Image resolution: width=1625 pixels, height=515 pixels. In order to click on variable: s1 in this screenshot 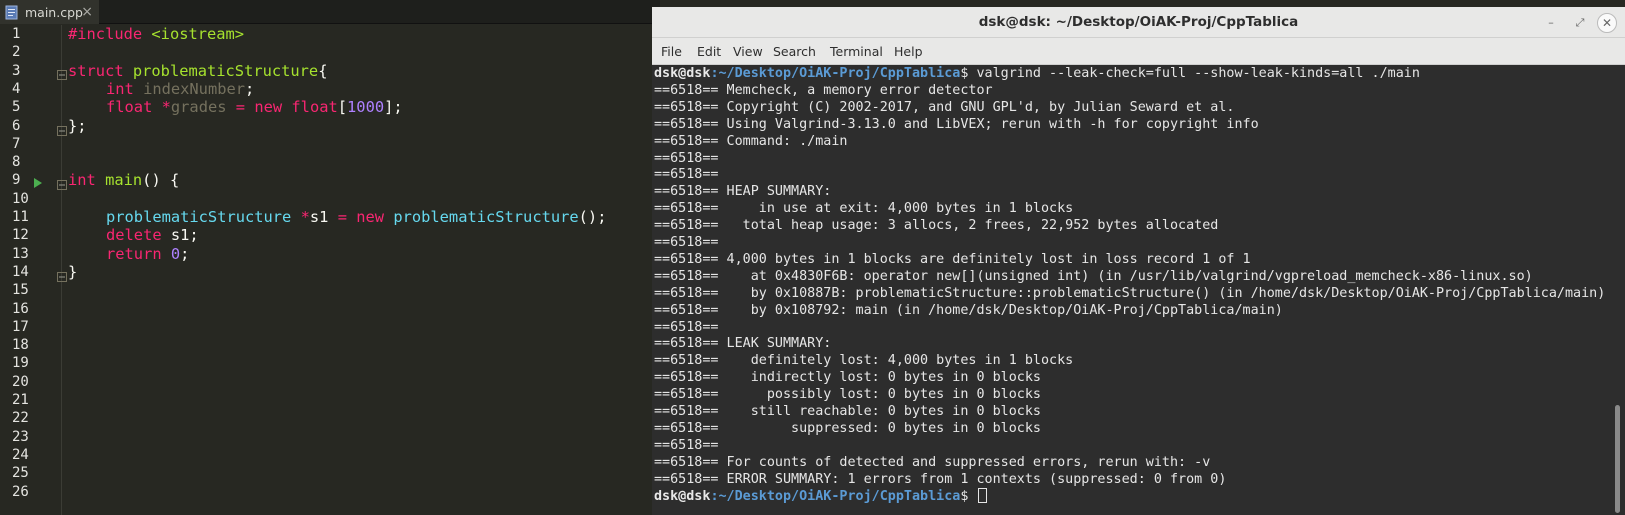, I will do `click(319, 217)`.